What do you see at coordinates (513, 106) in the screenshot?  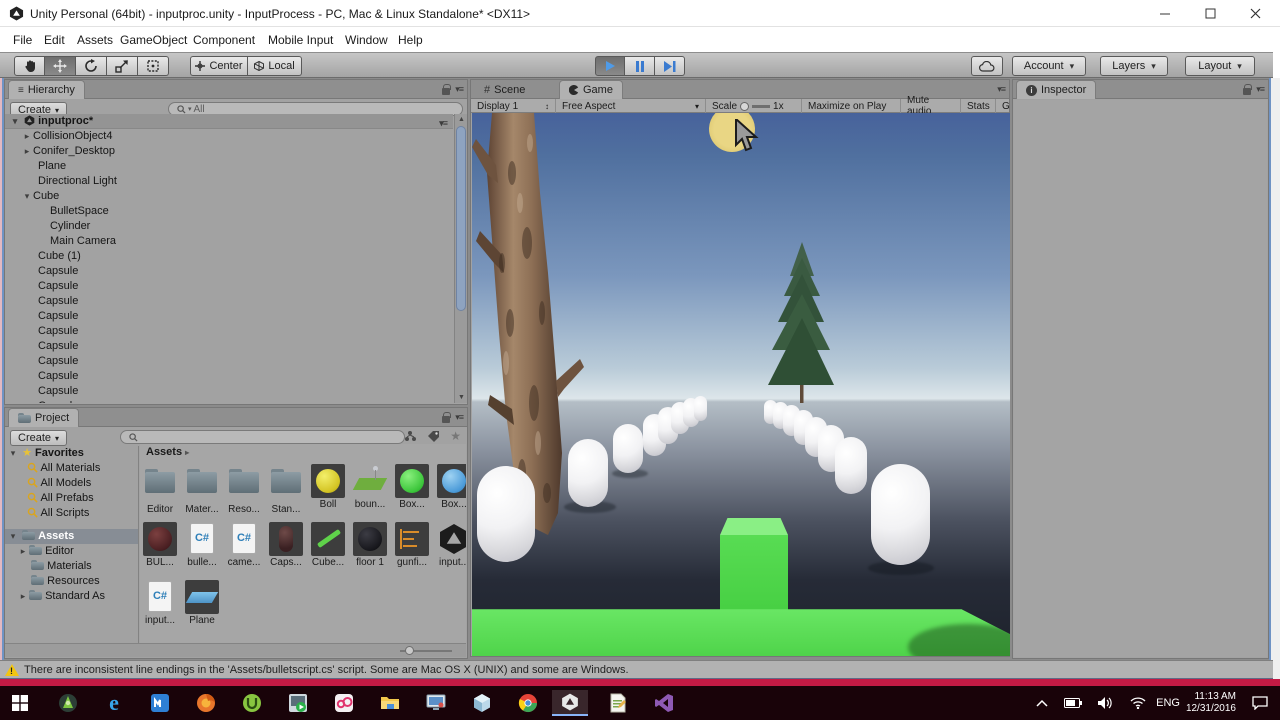 I see `display-dropdown: Display 1 ↕` at bounding box center [513, 106].